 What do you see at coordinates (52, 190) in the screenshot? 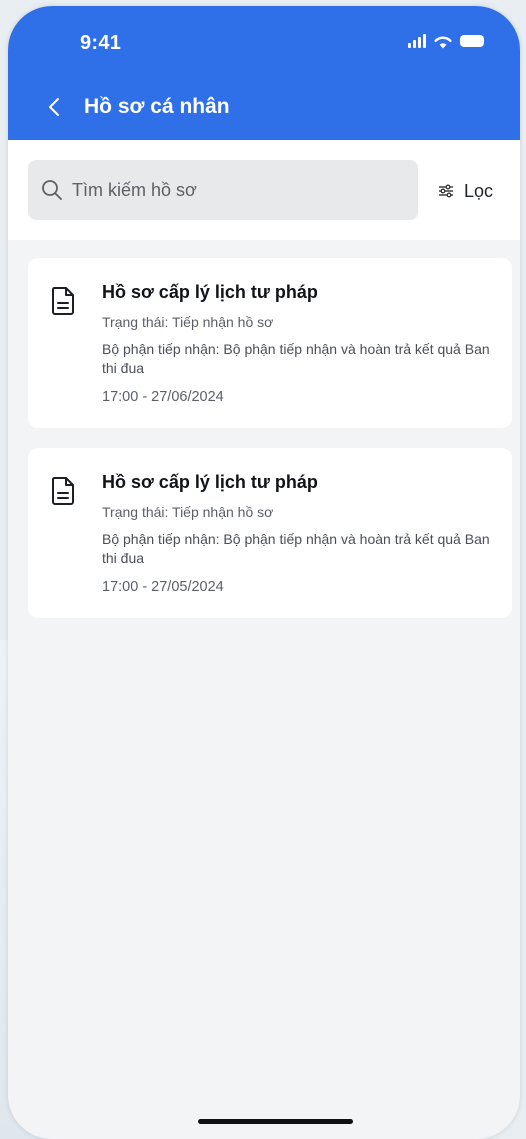
I see `search-icon` at bounding box center [52, 190].